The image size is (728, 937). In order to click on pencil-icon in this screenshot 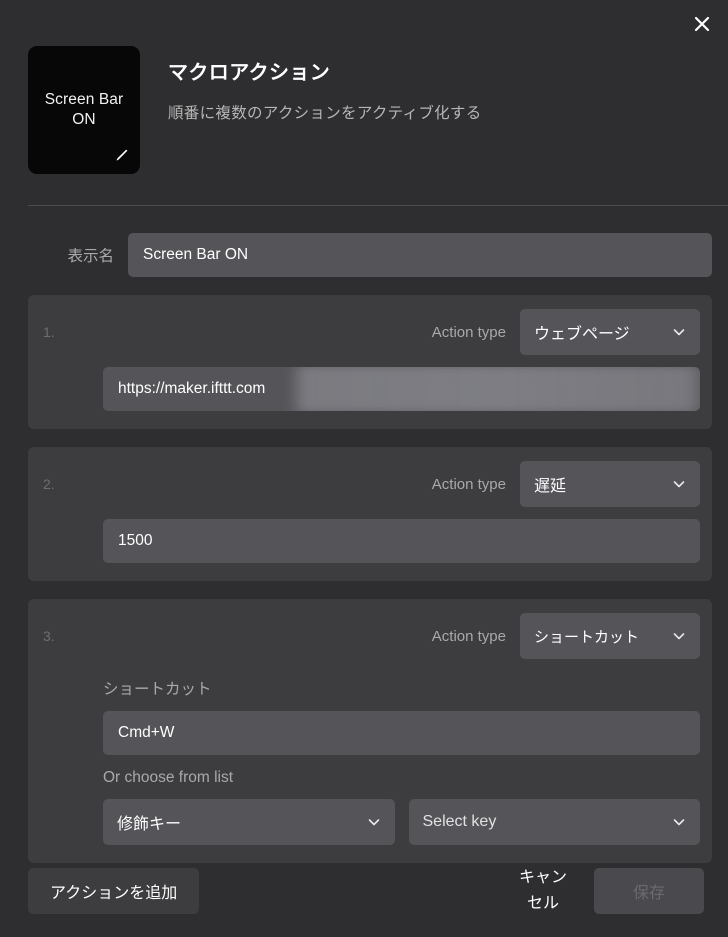, I will do `click(121, 156)`.